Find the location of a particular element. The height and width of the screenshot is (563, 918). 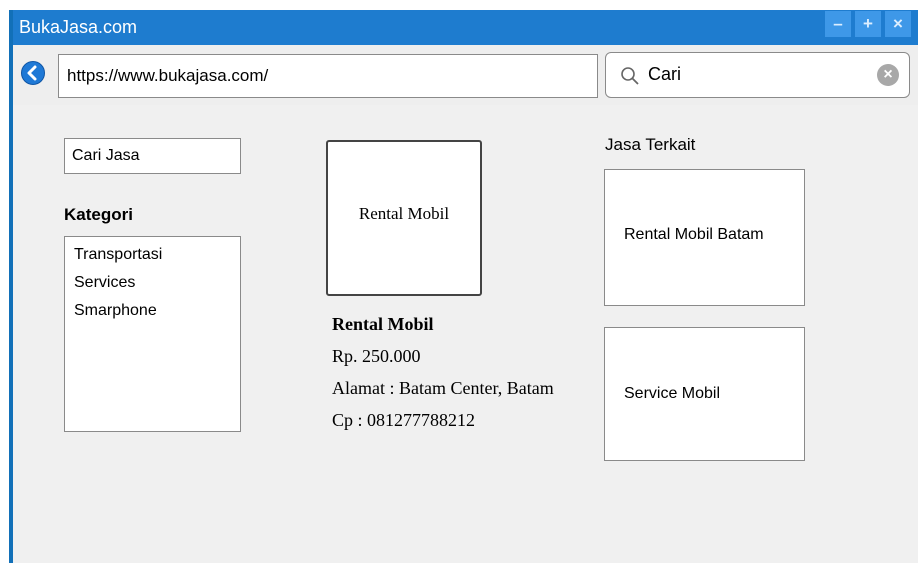

category-item-services: Services is located at coordinates (118, 283).